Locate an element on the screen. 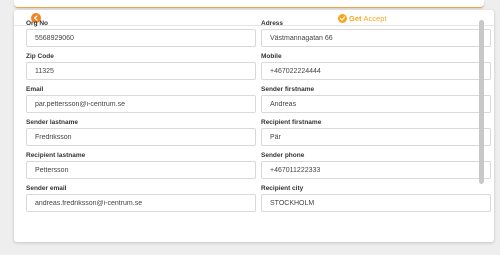 Image resolution: width=500 pixels, height=255 pixels. sender-email-input is located at coordinates (141, 203).